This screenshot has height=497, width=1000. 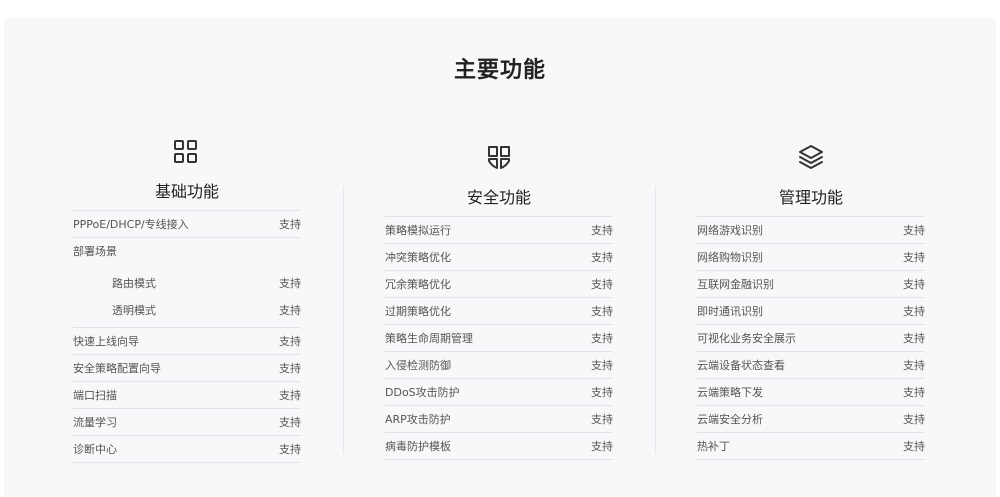 What do you see at coordinates (186, 152) in the screenshot?
I see `grid-icon` at bounding box center [186, 152].